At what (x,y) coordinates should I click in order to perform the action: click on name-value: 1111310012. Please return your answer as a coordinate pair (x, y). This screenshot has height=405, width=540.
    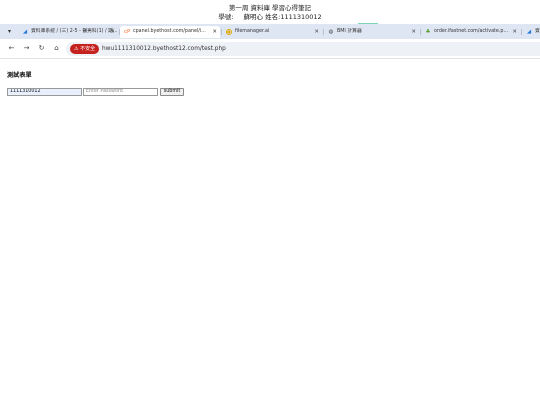
    Looking at the image, I should click on (301, 16).